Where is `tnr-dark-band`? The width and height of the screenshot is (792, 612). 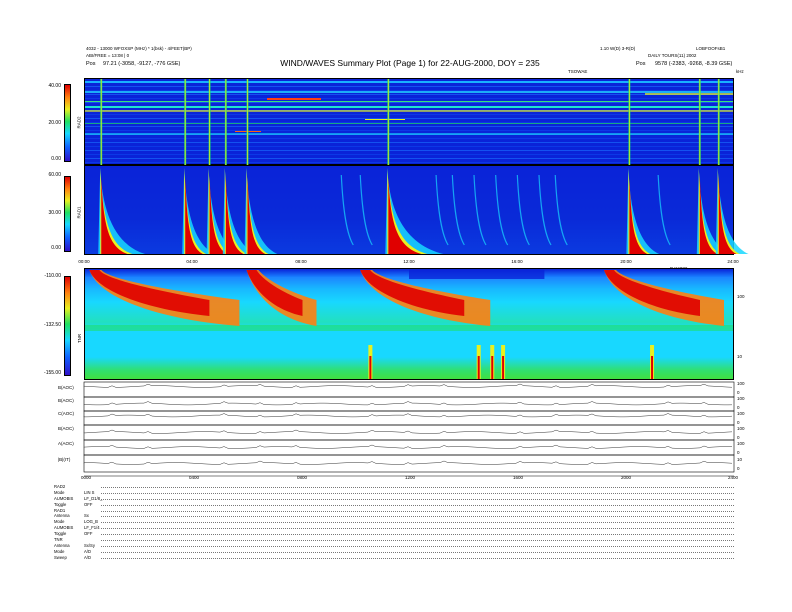 tnr-dark-band is located at coordinates (477, 274).